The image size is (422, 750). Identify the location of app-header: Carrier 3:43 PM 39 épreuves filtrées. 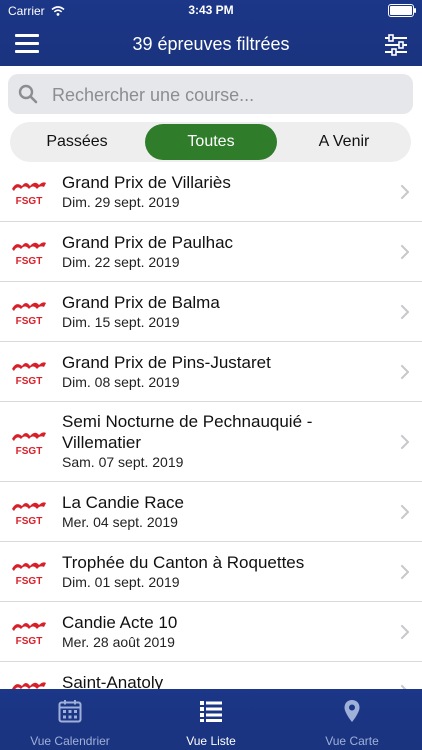
(211, 33).